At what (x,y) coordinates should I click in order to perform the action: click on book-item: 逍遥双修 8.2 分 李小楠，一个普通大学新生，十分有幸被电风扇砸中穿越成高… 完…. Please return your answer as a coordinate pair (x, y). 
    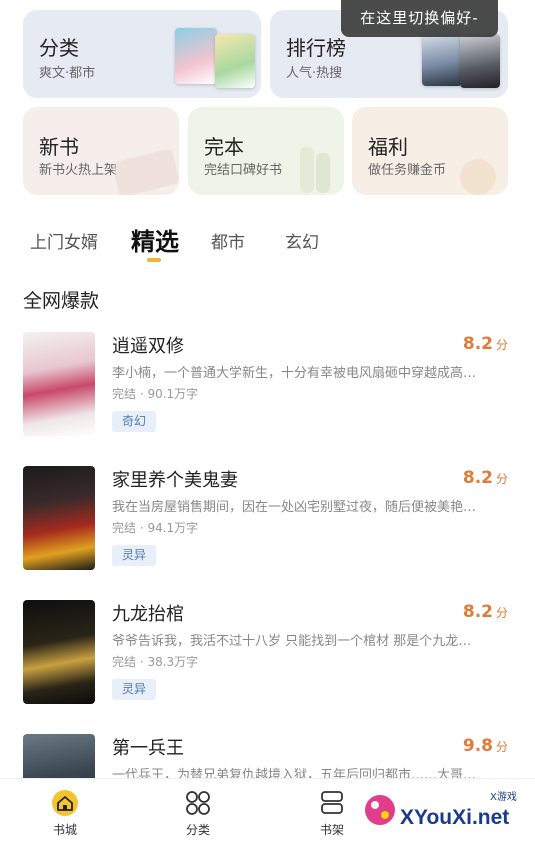
    Looking at the image, I should click on (267, 392).